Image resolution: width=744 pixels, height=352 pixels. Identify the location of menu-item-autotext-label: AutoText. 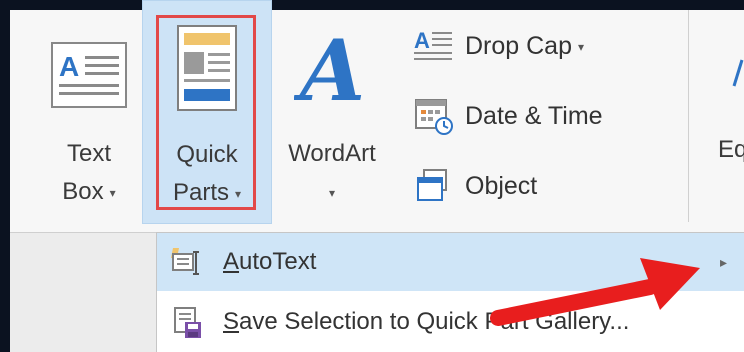
(269, 262).